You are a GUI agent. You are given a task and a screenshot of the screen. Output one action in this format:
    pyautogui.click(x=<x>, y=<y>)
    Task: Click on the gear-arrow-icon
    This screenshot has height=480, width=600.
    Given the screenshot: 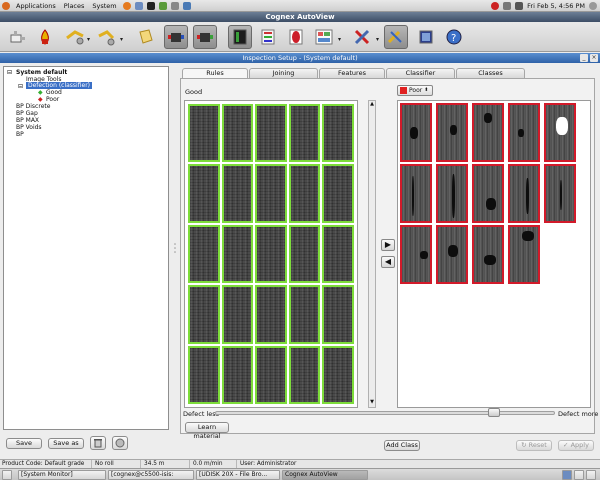 What is the action you would take?
    pyautogui.click(x=107, y=37)
    